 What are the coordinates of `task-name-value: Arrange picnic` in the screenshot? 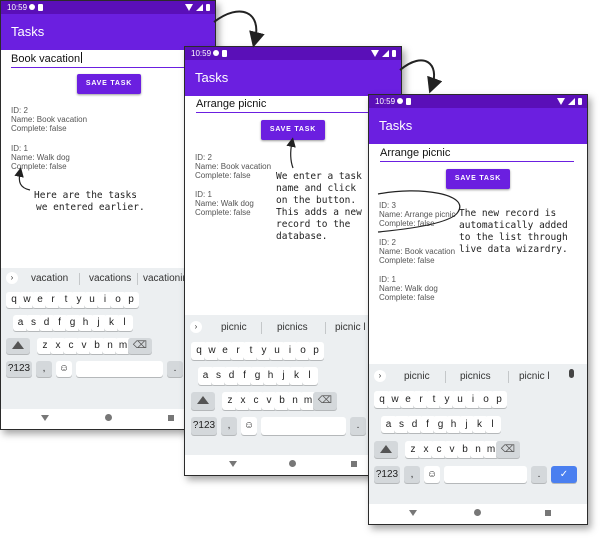 It's located at (415, 153).